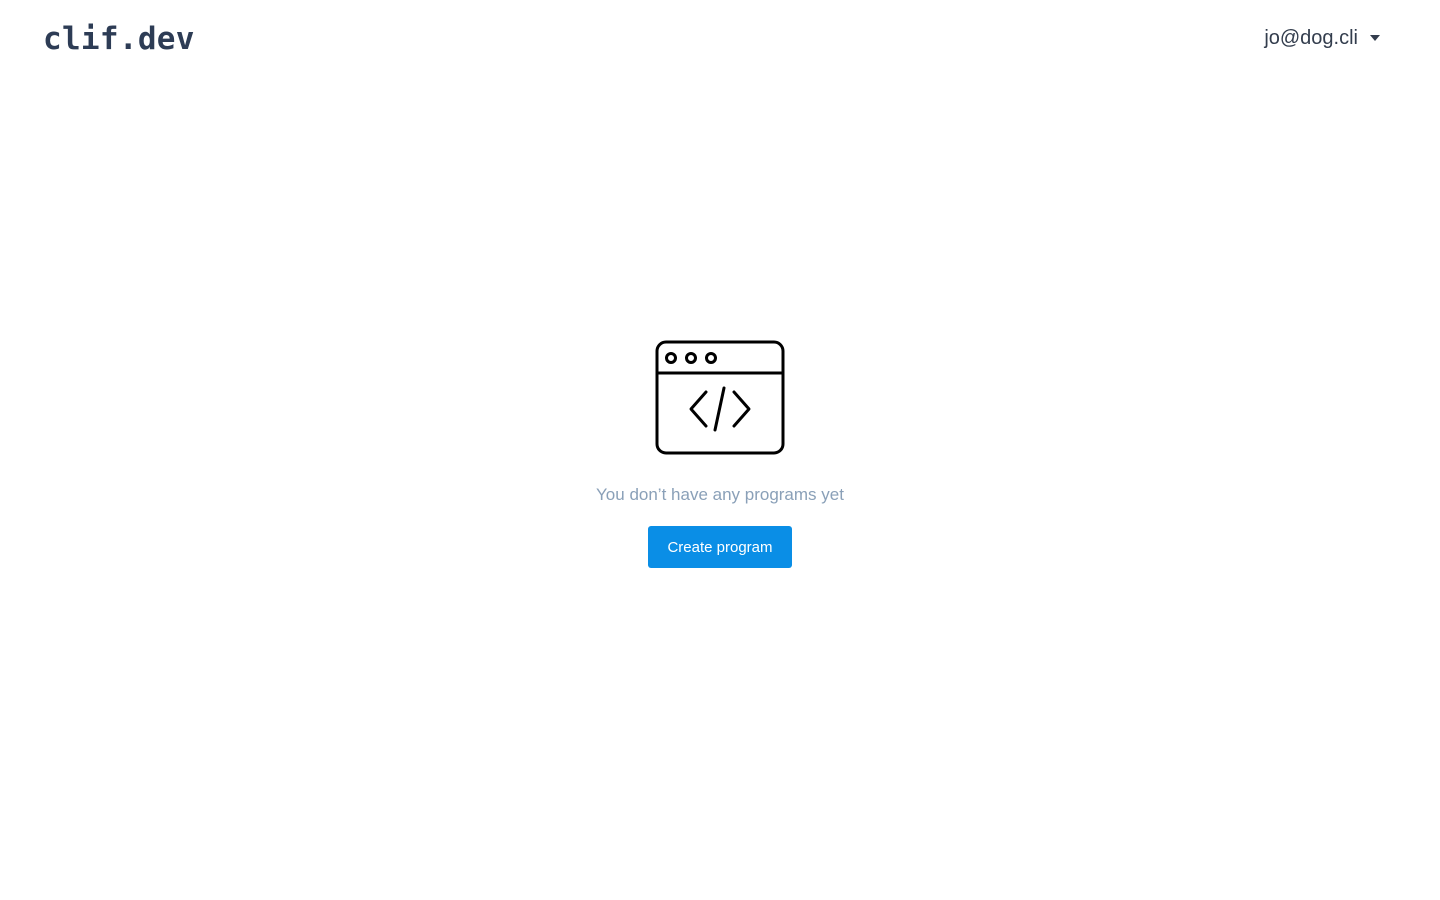  Describe the element at coordinates (720, 547) in the screenshot. I see `create-program-button: Create program` at that location.